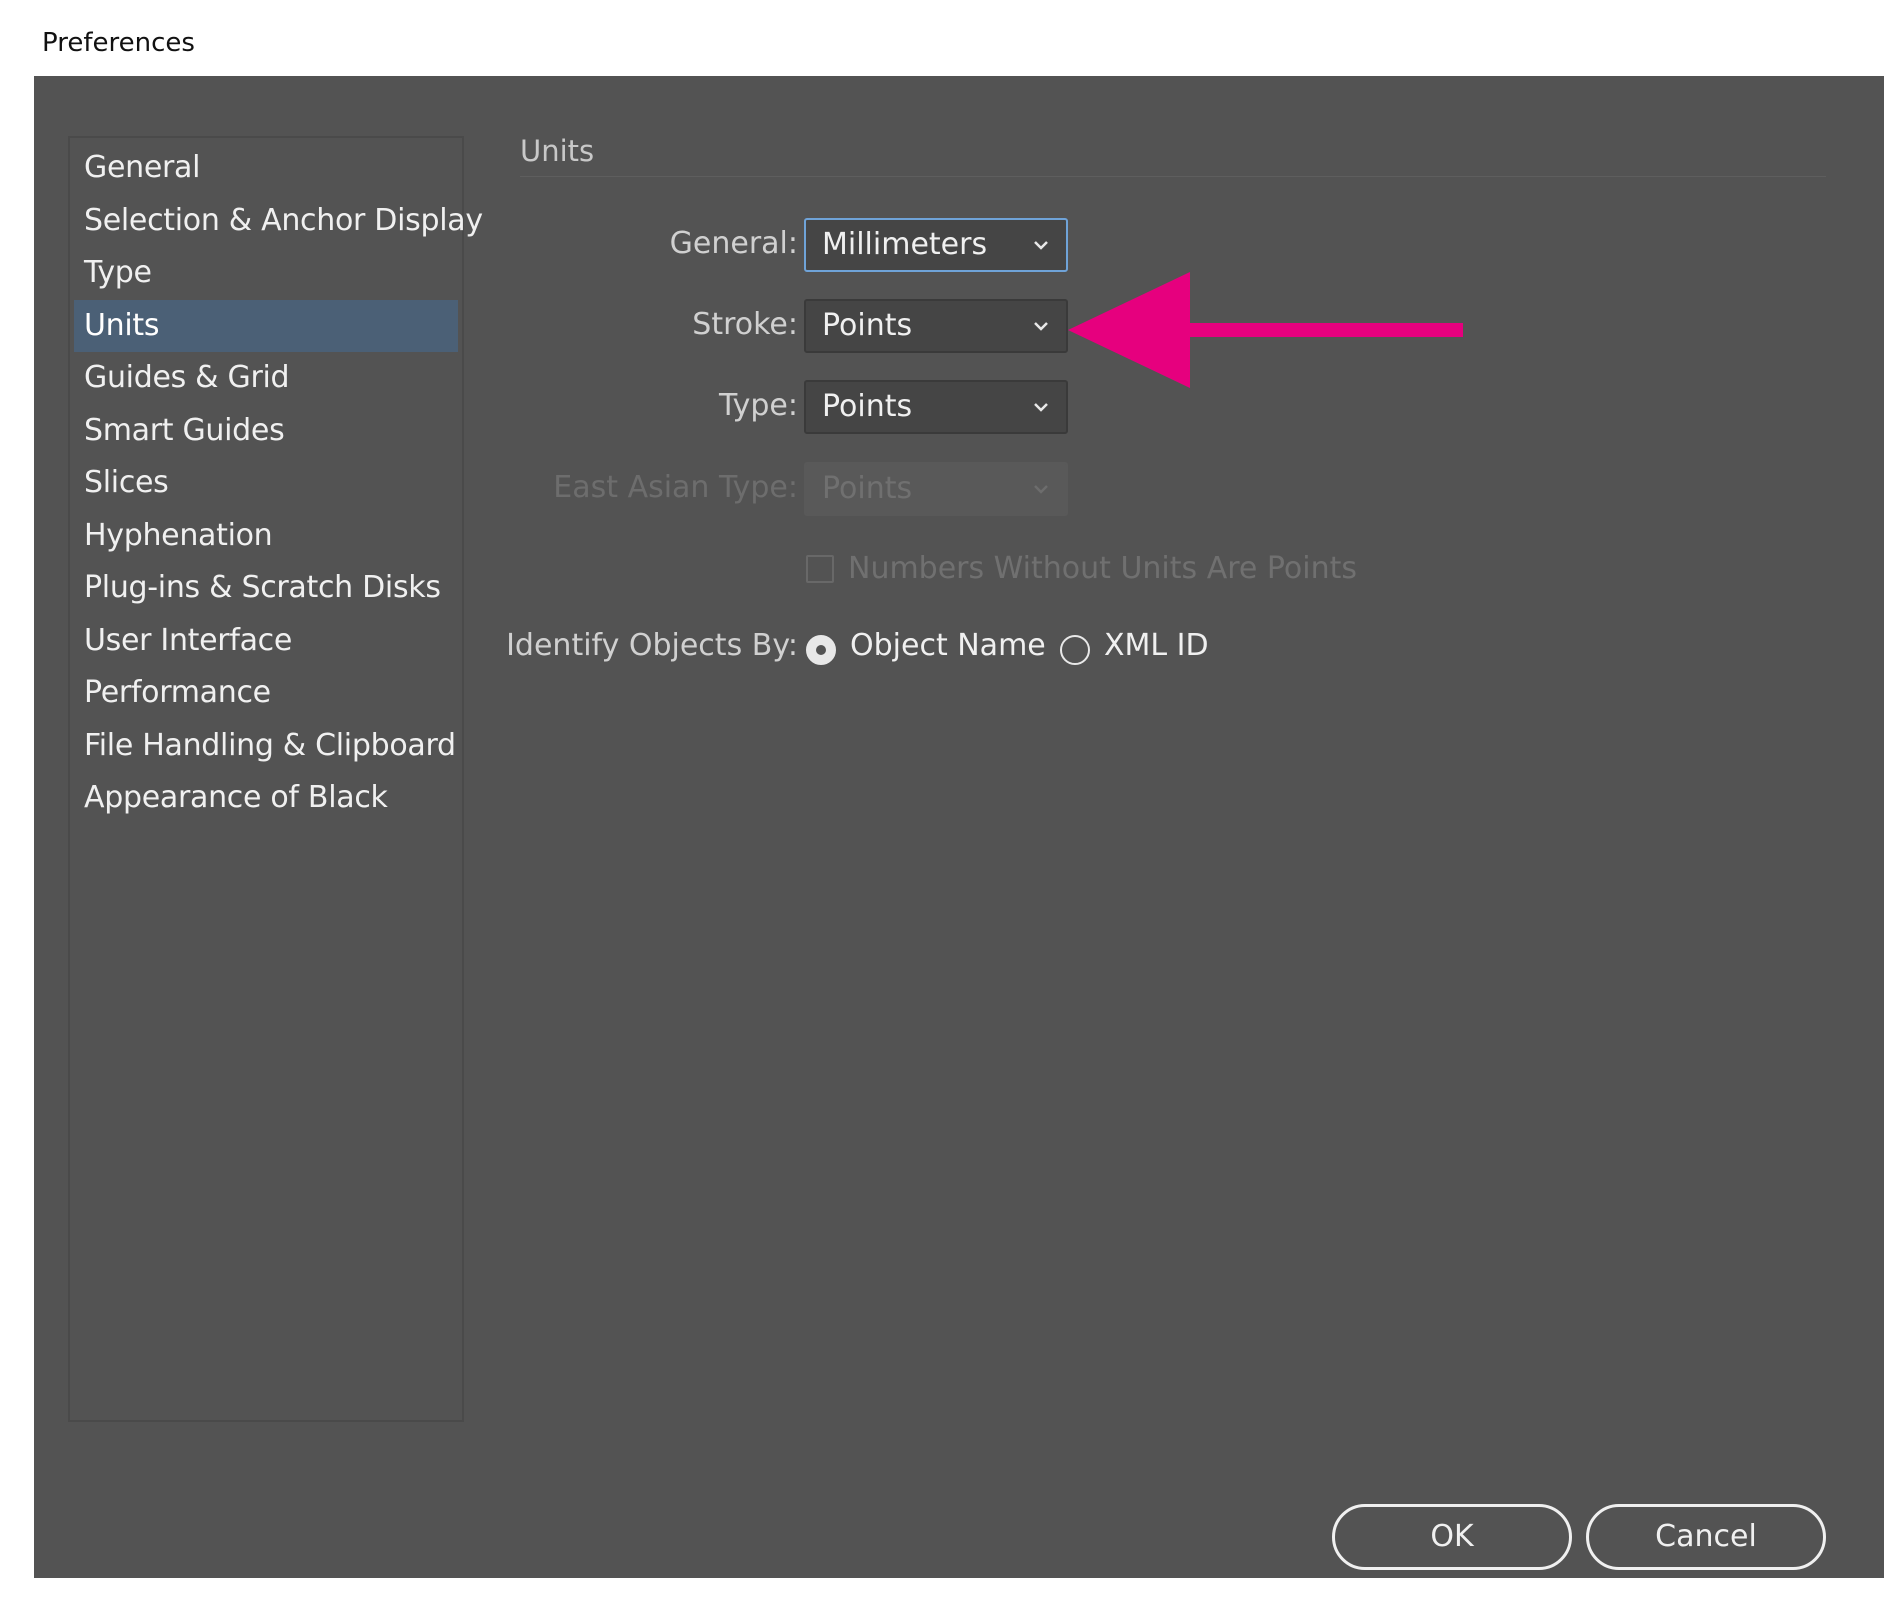 This screenshot has height=1598, width=1896. Describe the element at coordinates (936, 326) in the screenshot. I see `stroke-dropdown: Points` at that location.